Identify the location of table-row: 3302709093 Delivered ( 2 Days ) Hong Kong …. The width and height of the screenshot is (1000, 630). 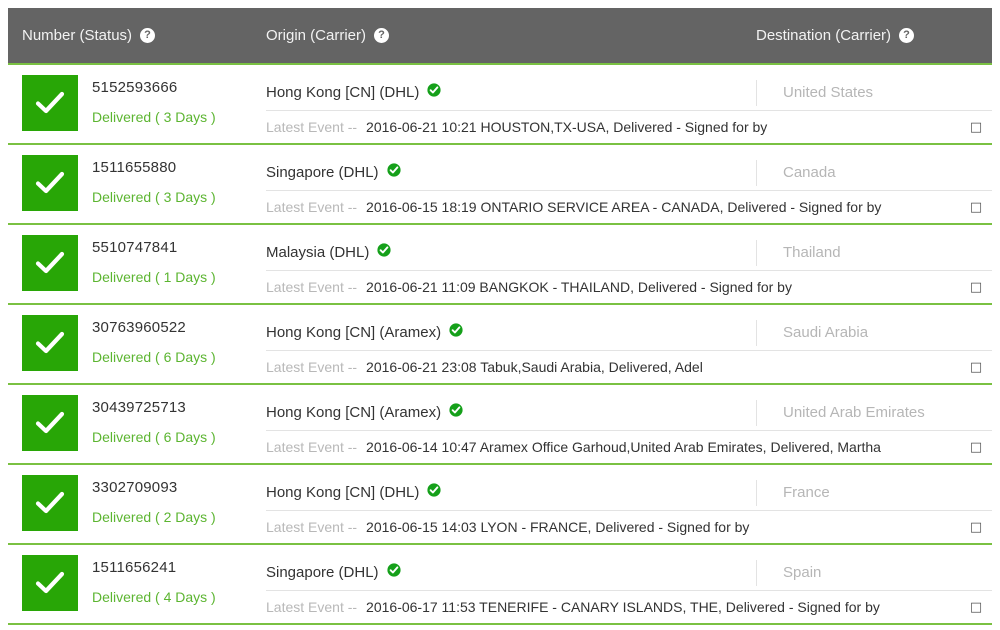
(500, 503).